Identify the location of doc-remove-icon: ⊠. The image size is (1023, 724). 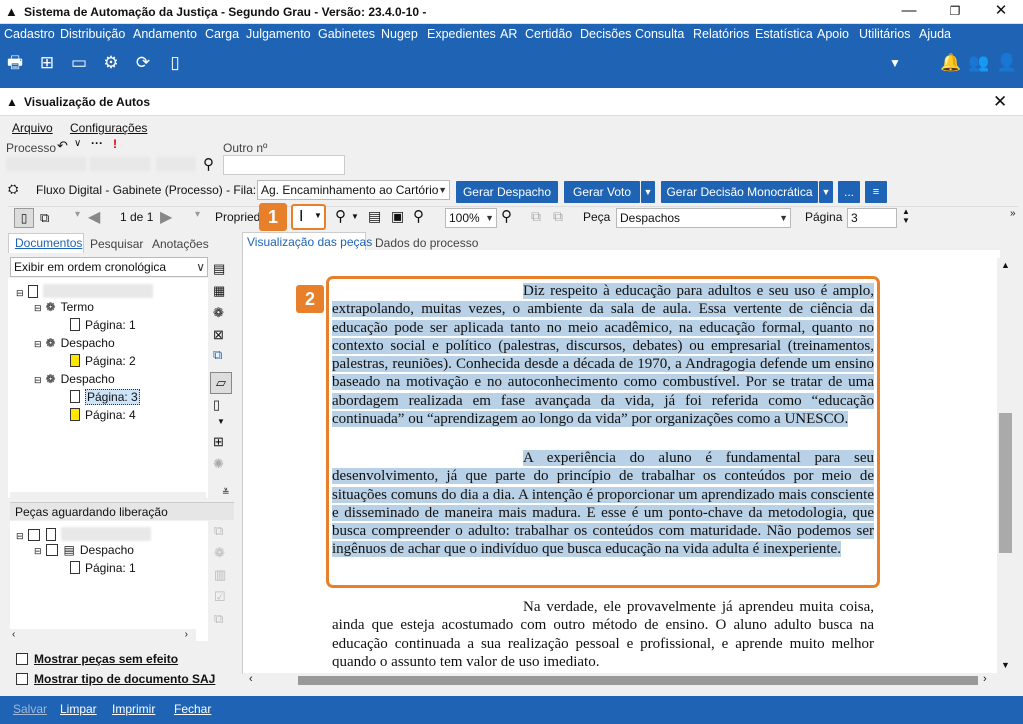
(218, 335).